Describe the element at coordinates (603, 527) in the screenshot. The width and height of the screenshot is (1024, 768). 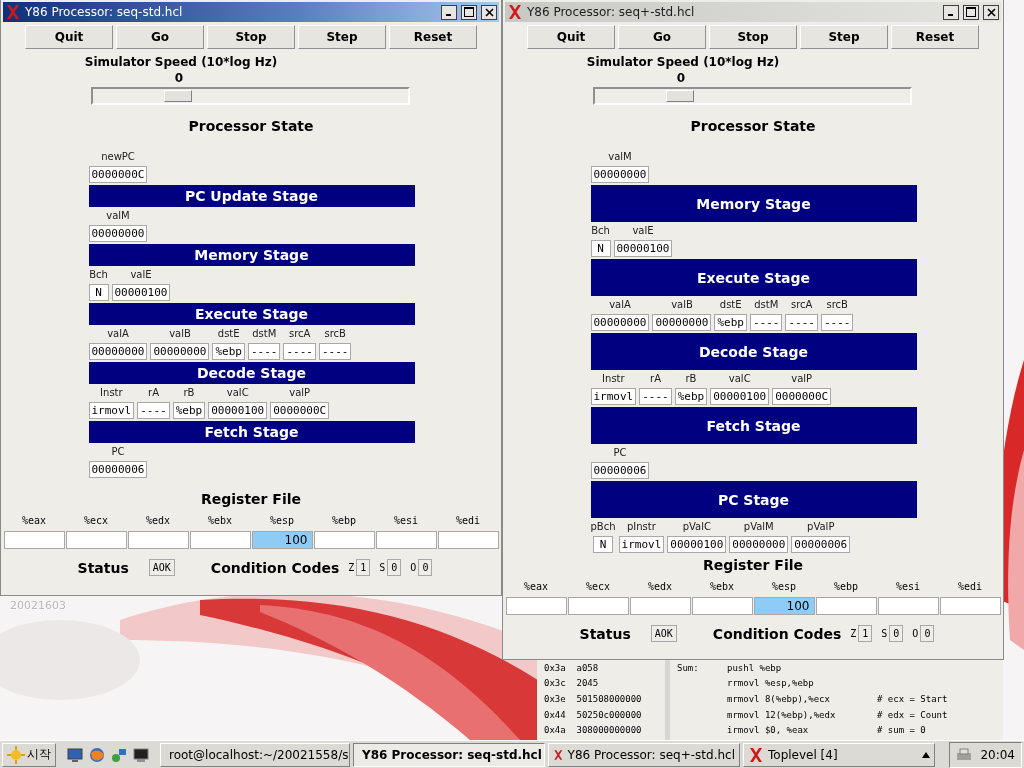
I see `field-label: pBch` at that location.